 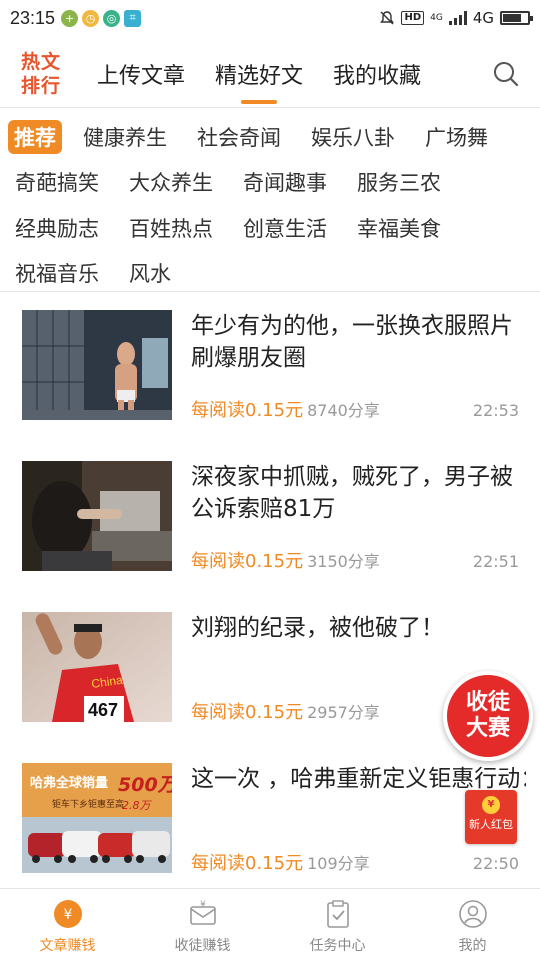 I want to click on article-shares: 109分享, so click(x=338, y=863).